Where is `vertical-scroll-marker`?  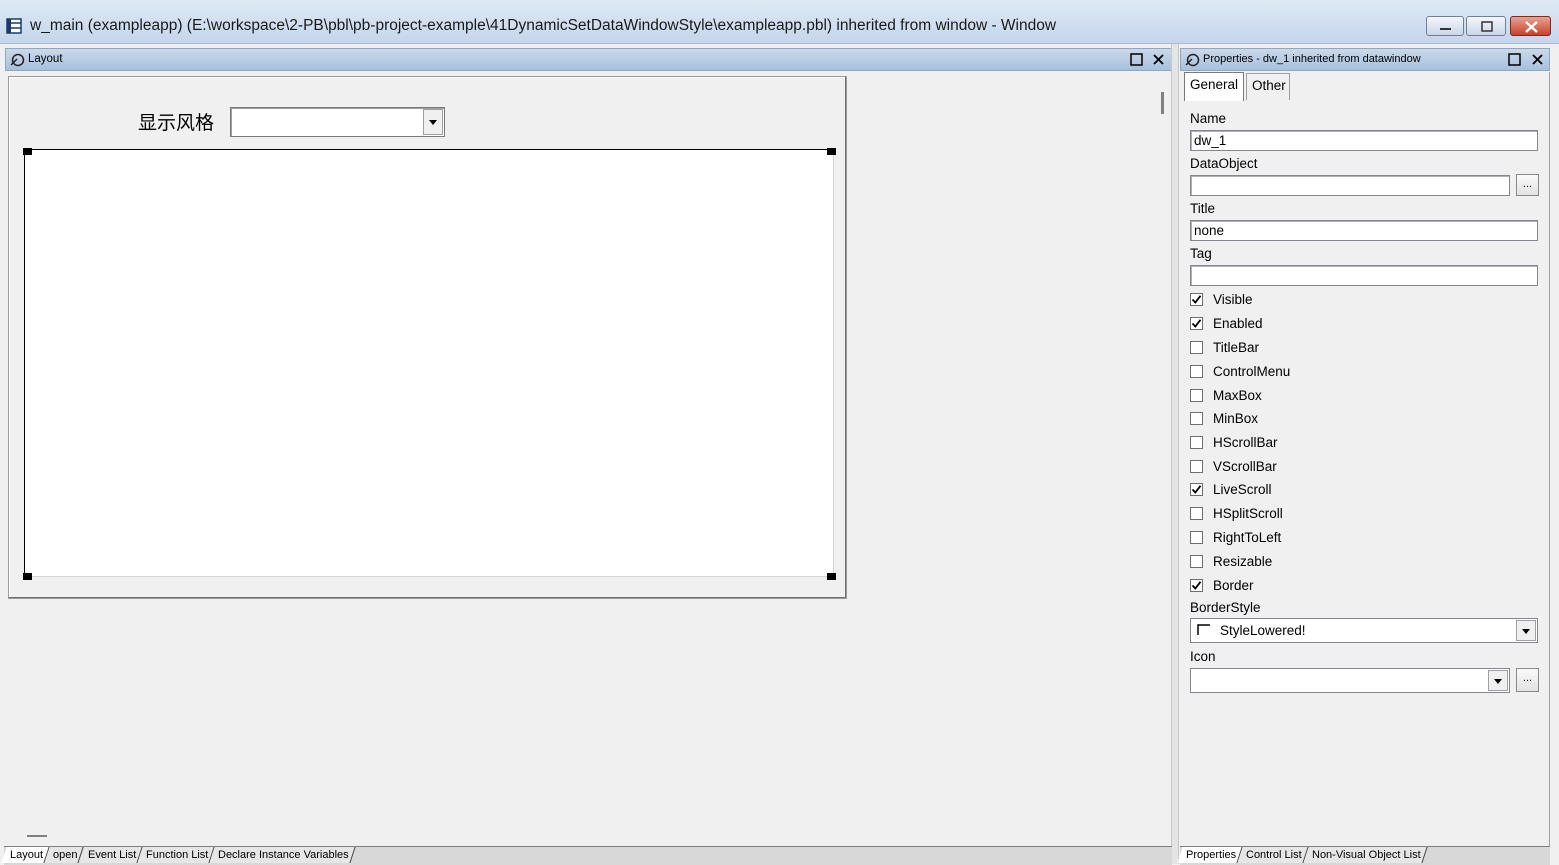
vertical-scroll-marker is located at coordinates (1162, 103).